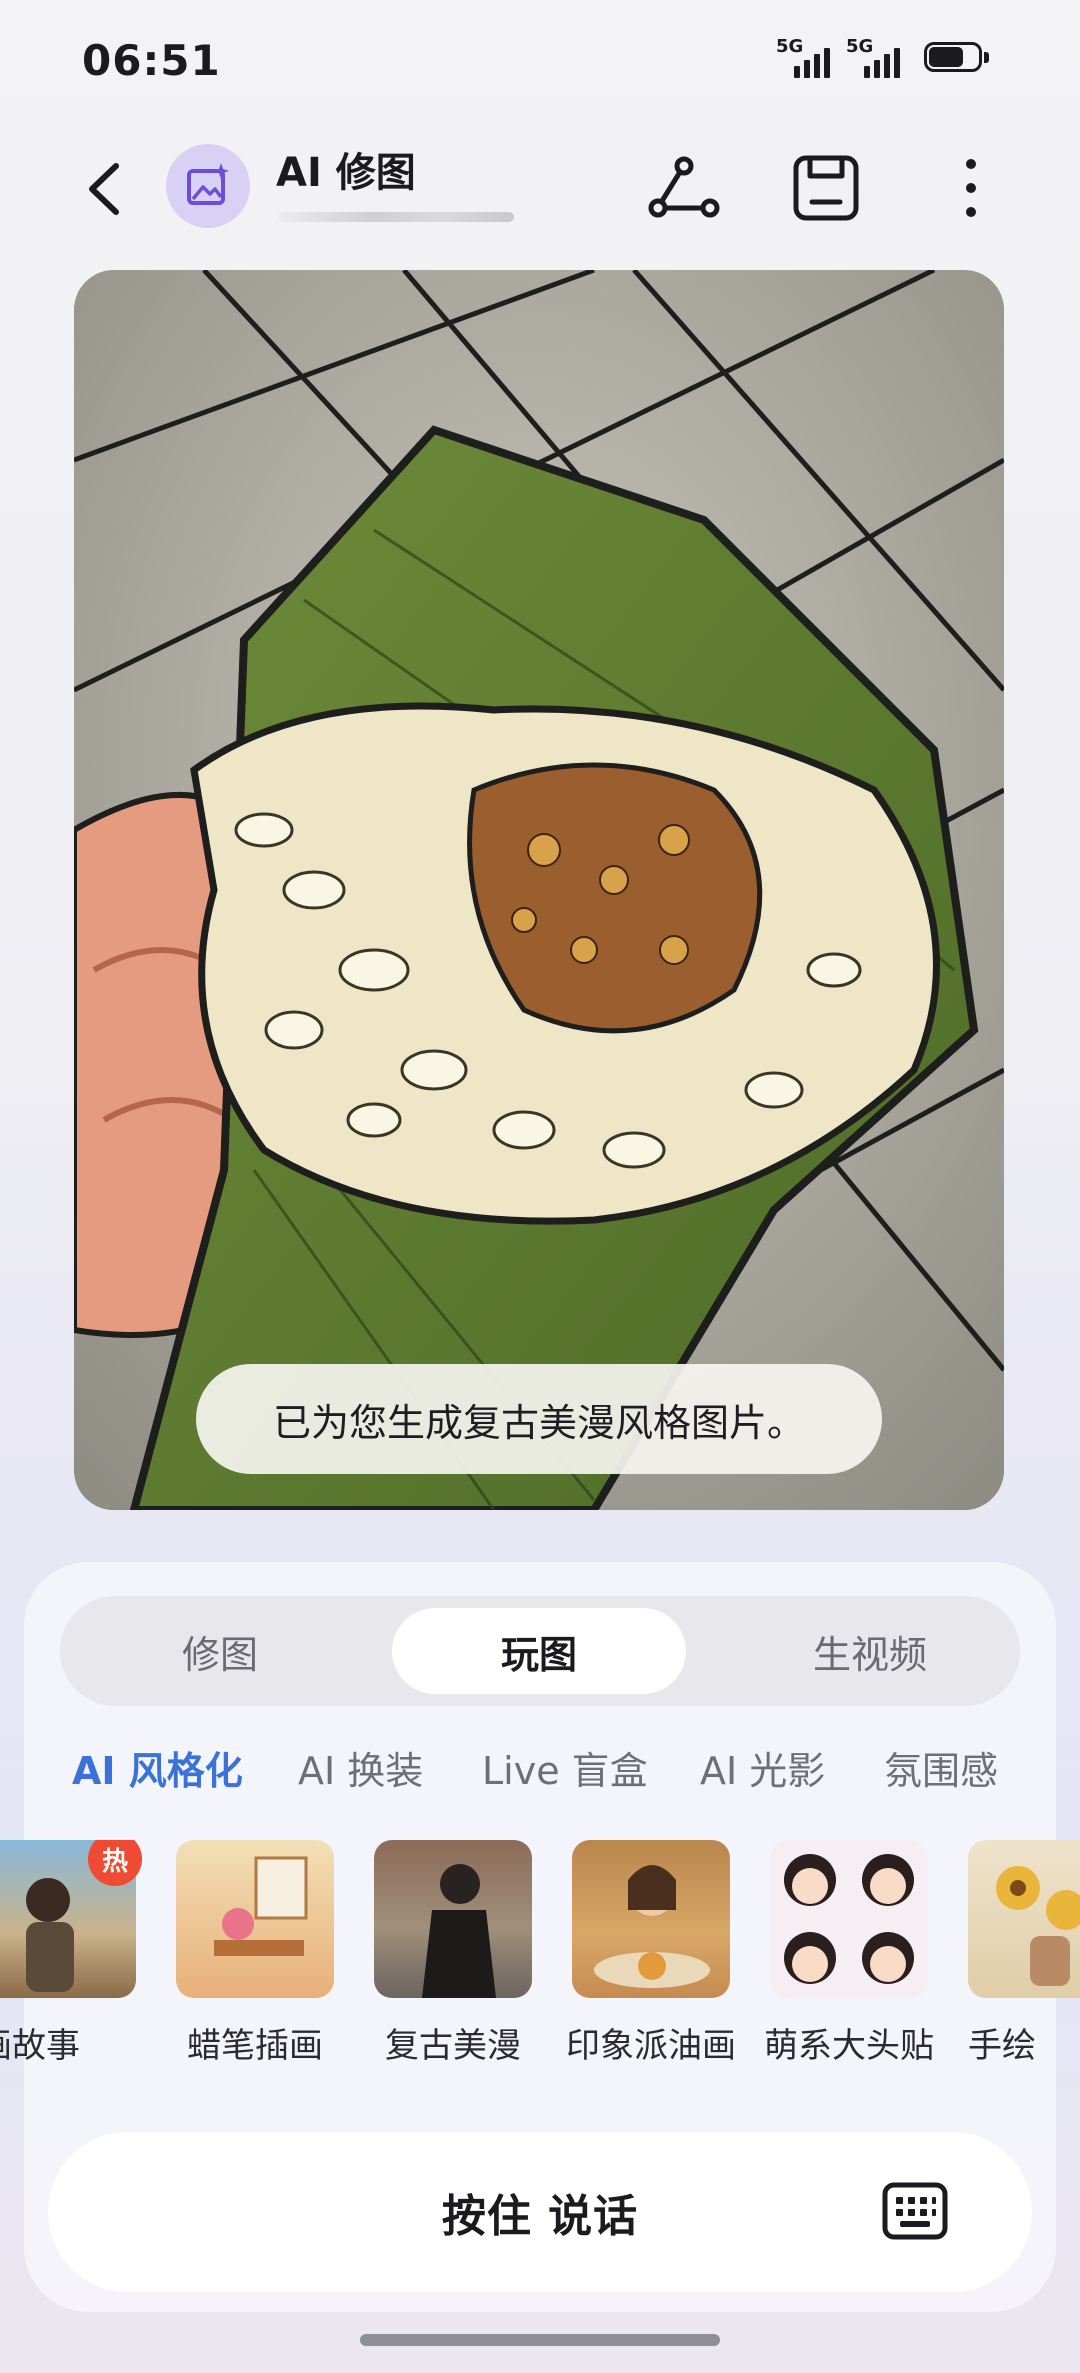 This screenshot has width=1080, height=2373. Describe the element at coordinates (71, 1953) in the screenshot. I see `style-item: 热 画故事` at that location.